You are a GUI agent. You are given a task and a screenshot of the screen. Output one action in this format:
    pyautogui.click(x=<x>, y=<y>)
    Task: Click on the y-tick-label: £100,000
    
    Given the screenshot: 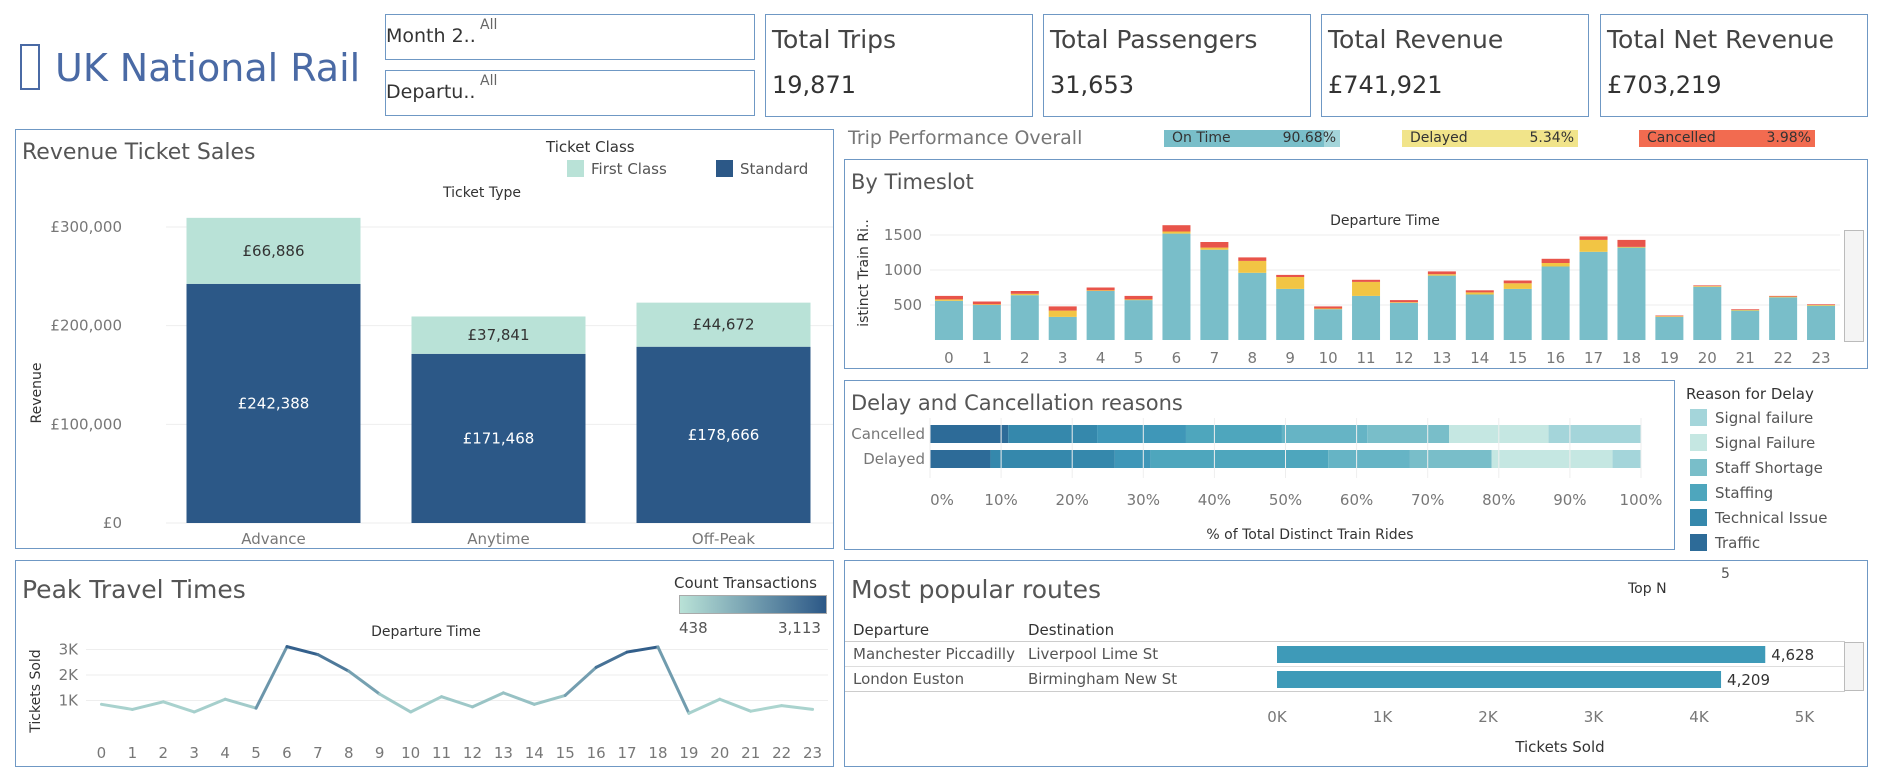 What is the action you would take?
    pyautogui.click(x=86, y=424)
    